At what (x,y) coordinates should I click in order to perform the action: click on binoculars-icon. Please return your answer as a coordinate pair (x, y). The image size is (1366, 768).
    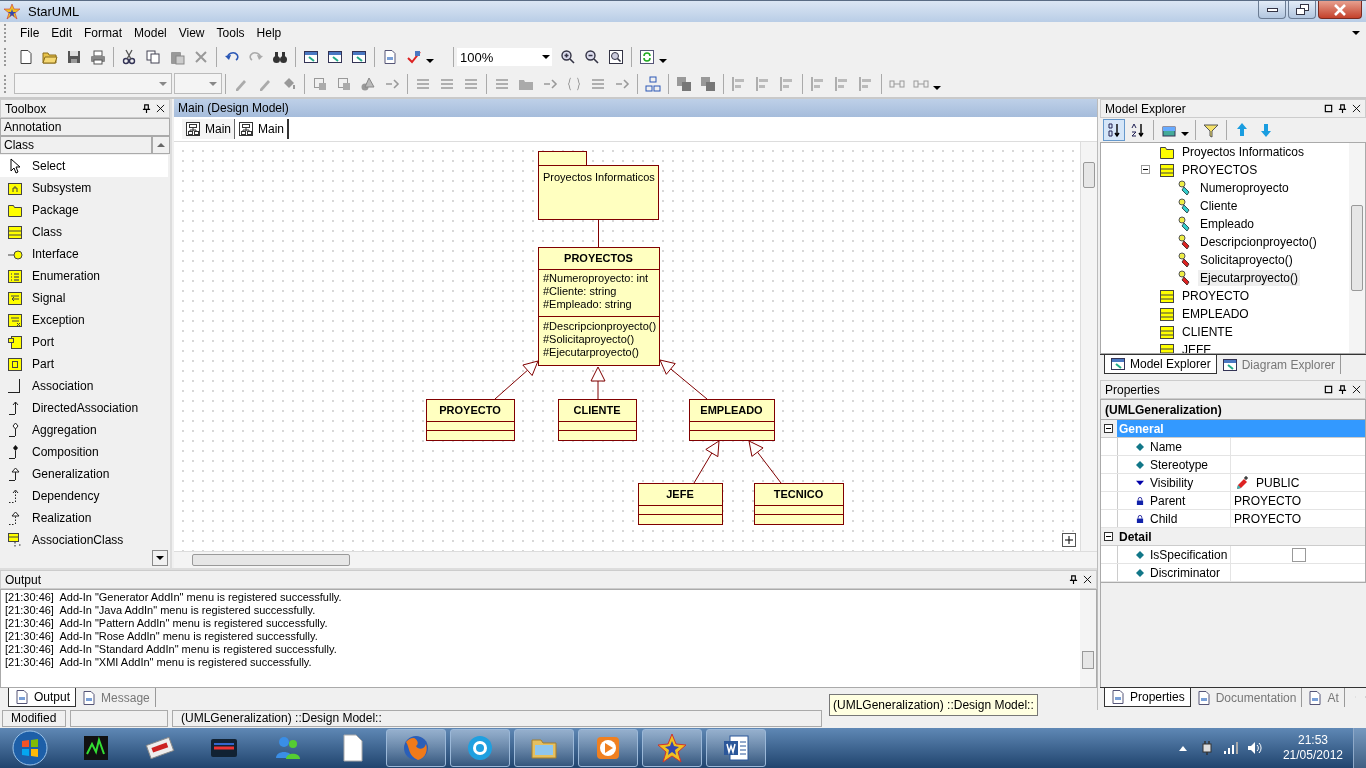
    Looking at the image, I should click on (280, 57).